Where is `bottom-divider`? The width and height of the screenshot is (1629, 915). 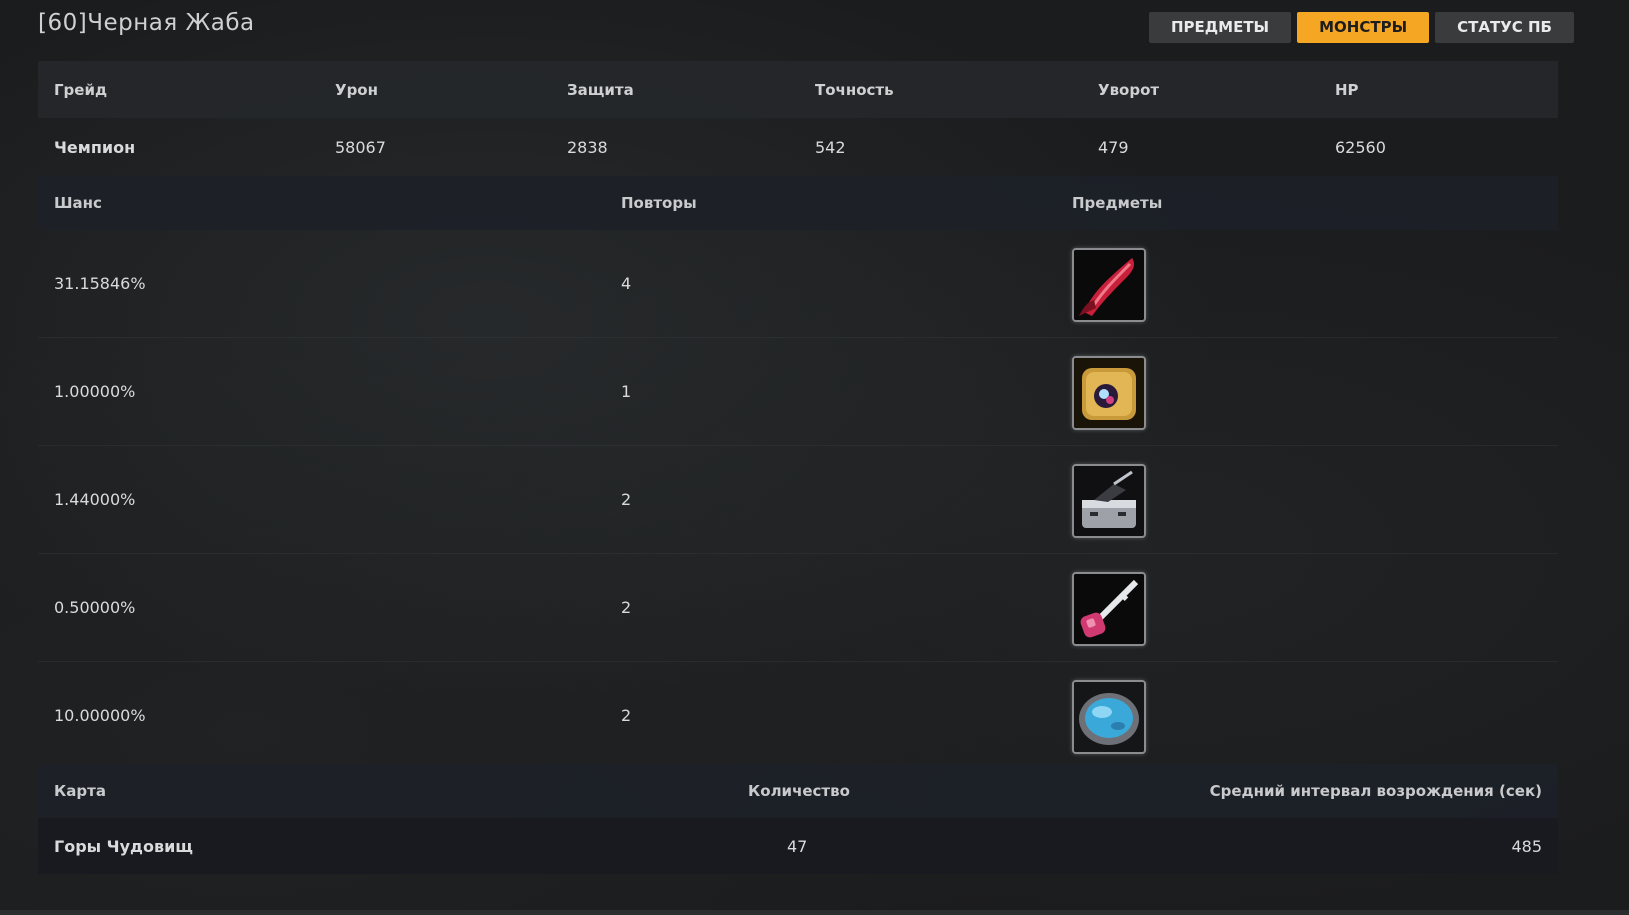 bottom-divider is located at coordinates (814, 912).